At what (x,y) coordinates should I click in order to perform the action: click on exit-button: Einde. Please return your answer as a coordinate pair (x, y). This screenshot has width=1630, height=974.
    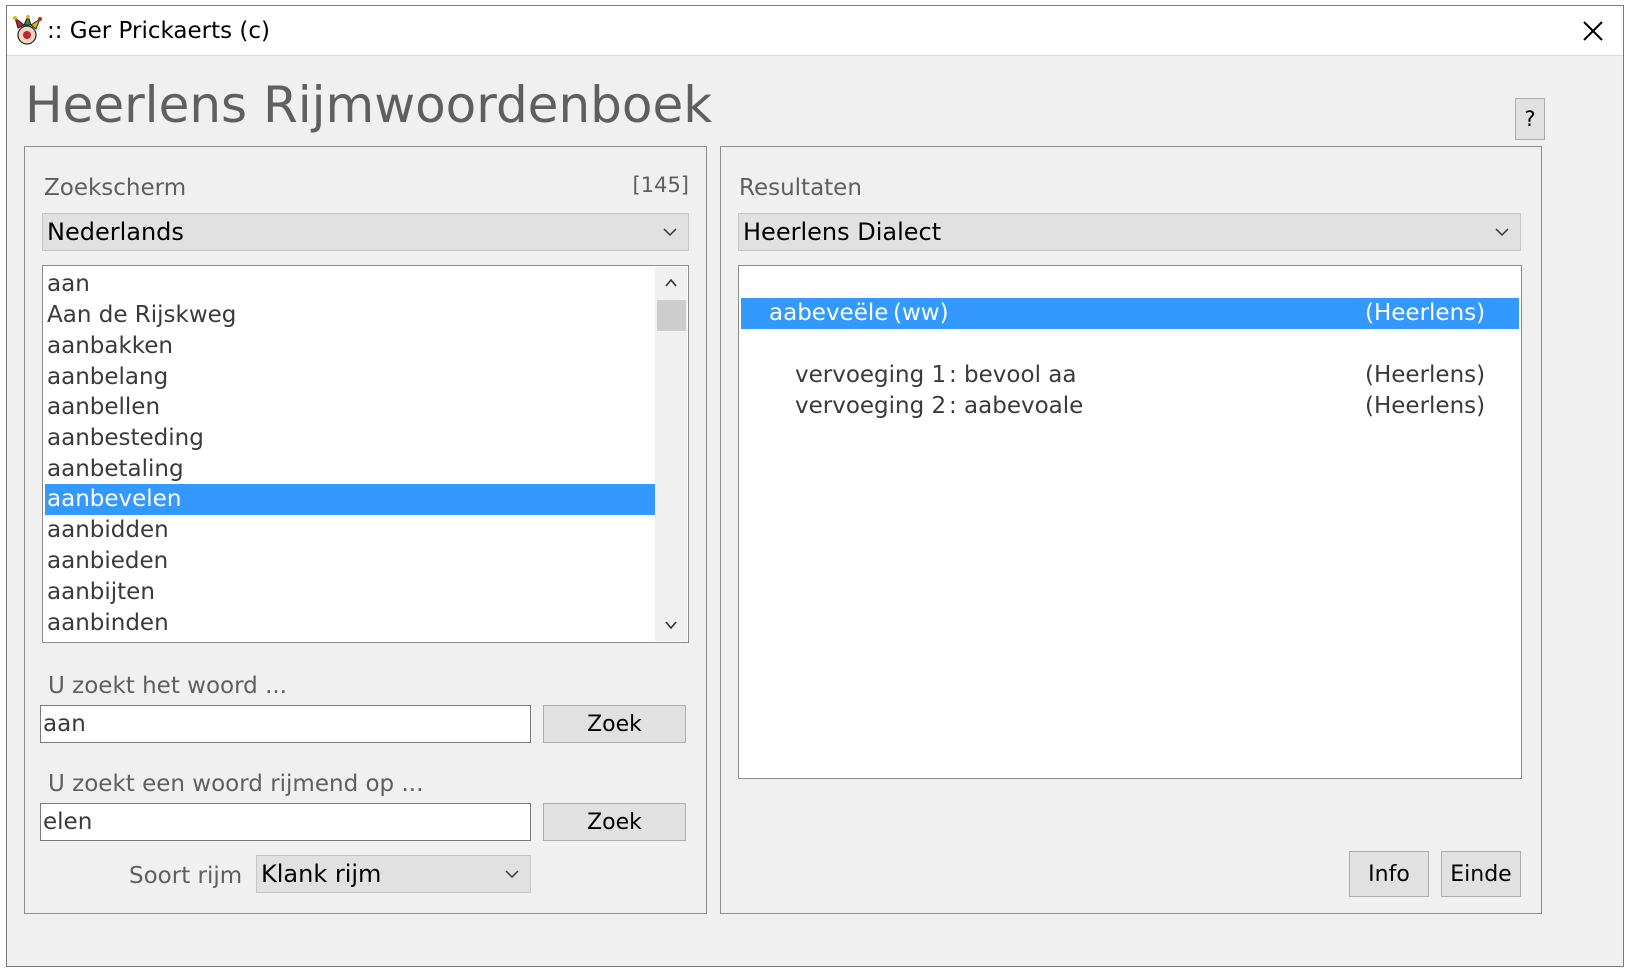
    Looking at the image, I should click on (1481, 874).